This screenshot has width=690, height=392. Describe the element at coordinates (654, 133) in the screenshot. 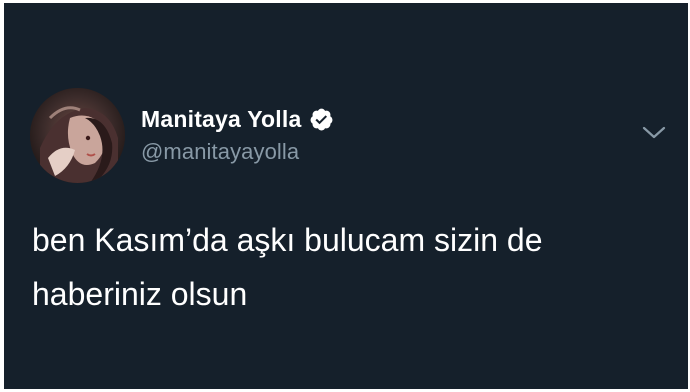

I see `chevron-down-icon` at that location.